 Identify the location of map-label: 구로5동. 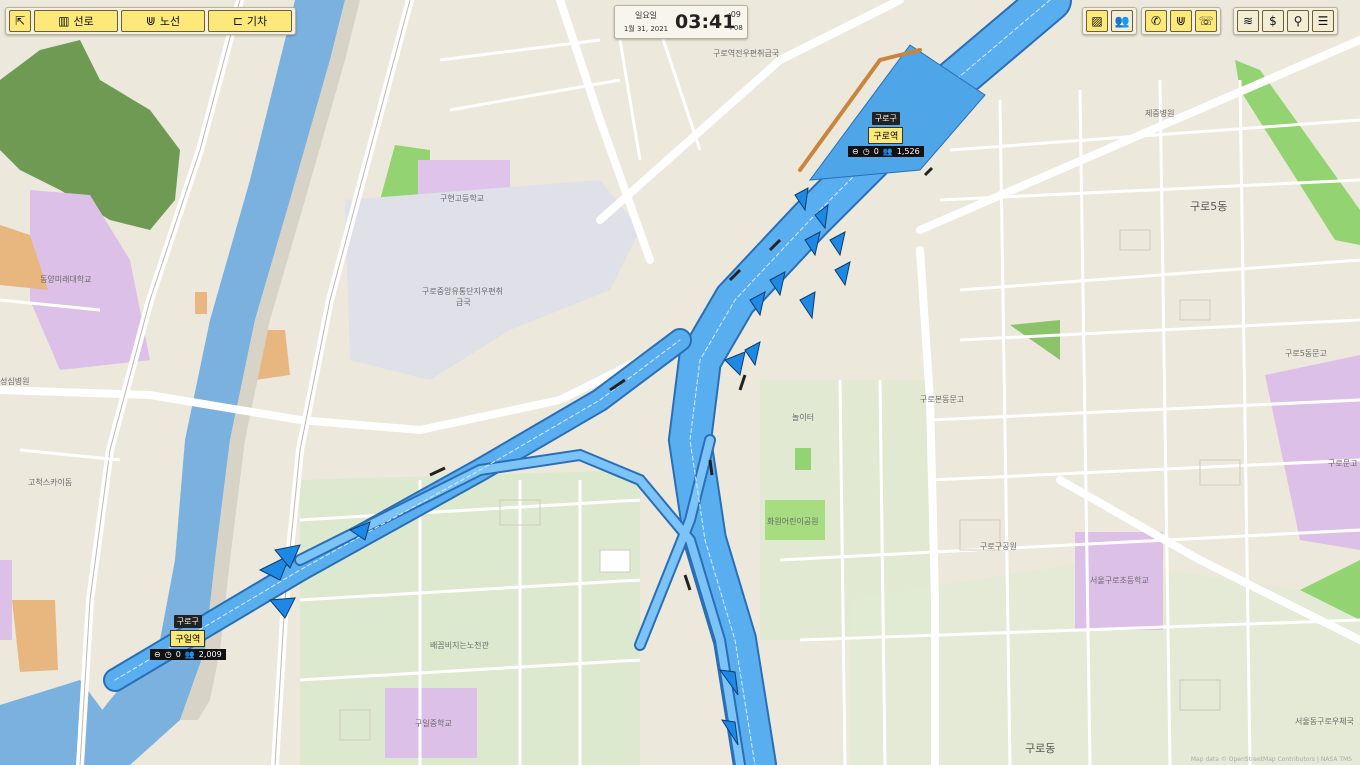
(1209, 206).